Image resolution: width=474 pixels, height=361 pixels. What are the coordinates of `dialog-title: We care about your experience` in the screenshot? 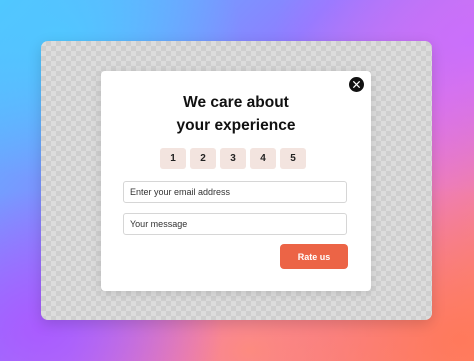 It's located at (236, 114).